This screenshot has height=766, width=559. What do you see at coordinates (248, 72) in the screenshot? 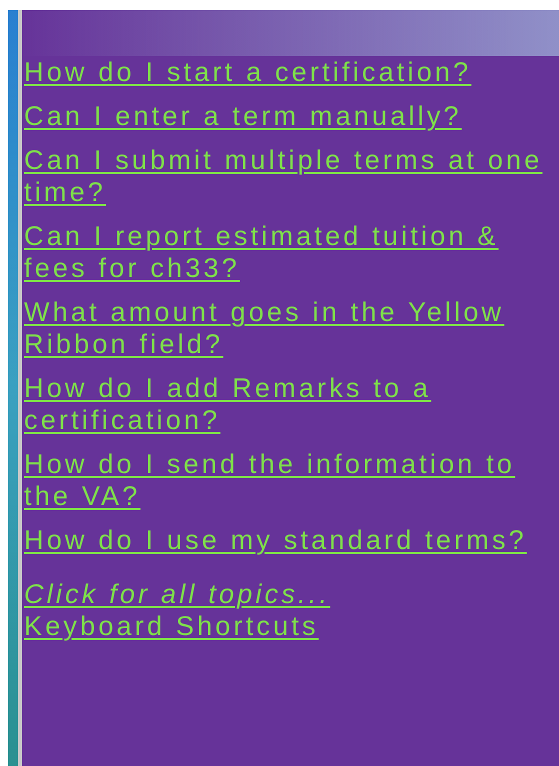
I see `faq-link: How do I start a certification?` at bounding box center [248, 72].